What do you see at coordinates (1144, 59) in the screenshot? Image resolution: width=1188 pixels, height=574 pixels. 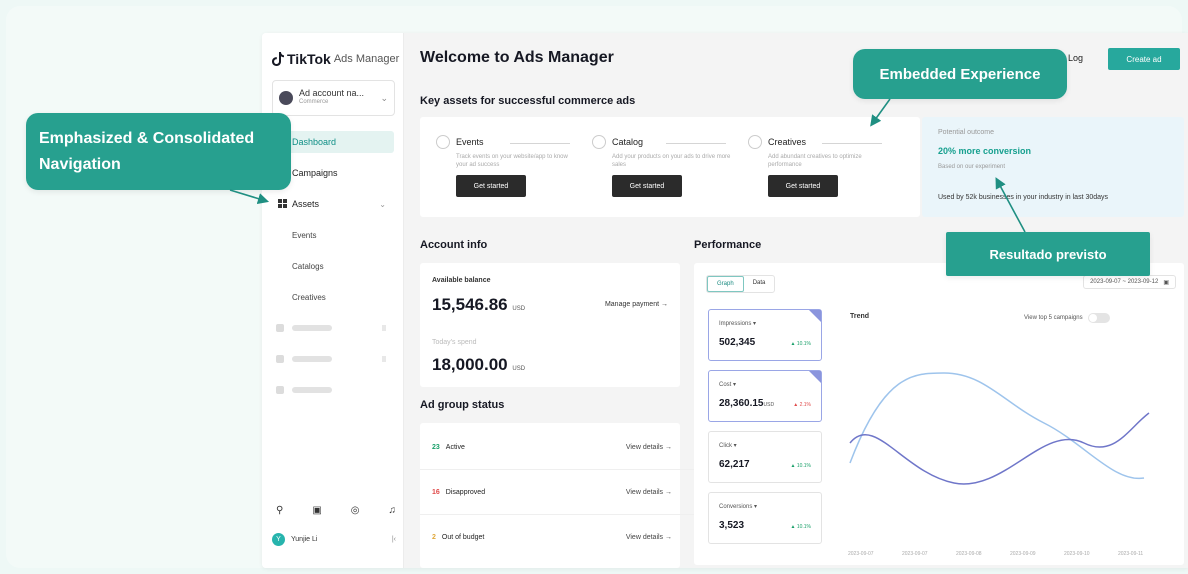 I see `create-ad-button: Create ad` at bounding box center [1144, 59].